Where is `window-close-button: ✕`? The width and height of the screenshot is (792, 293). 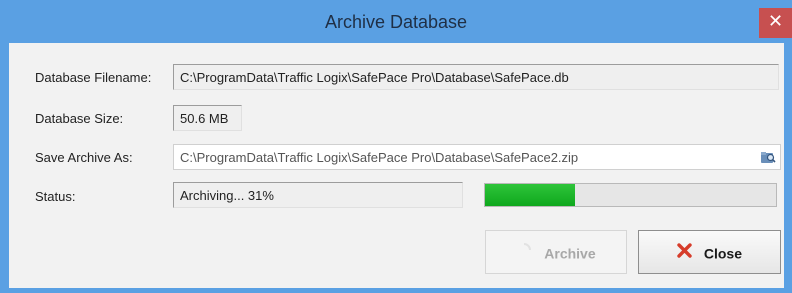
window-close-button: ✕ is located at coordinates (775, 23).